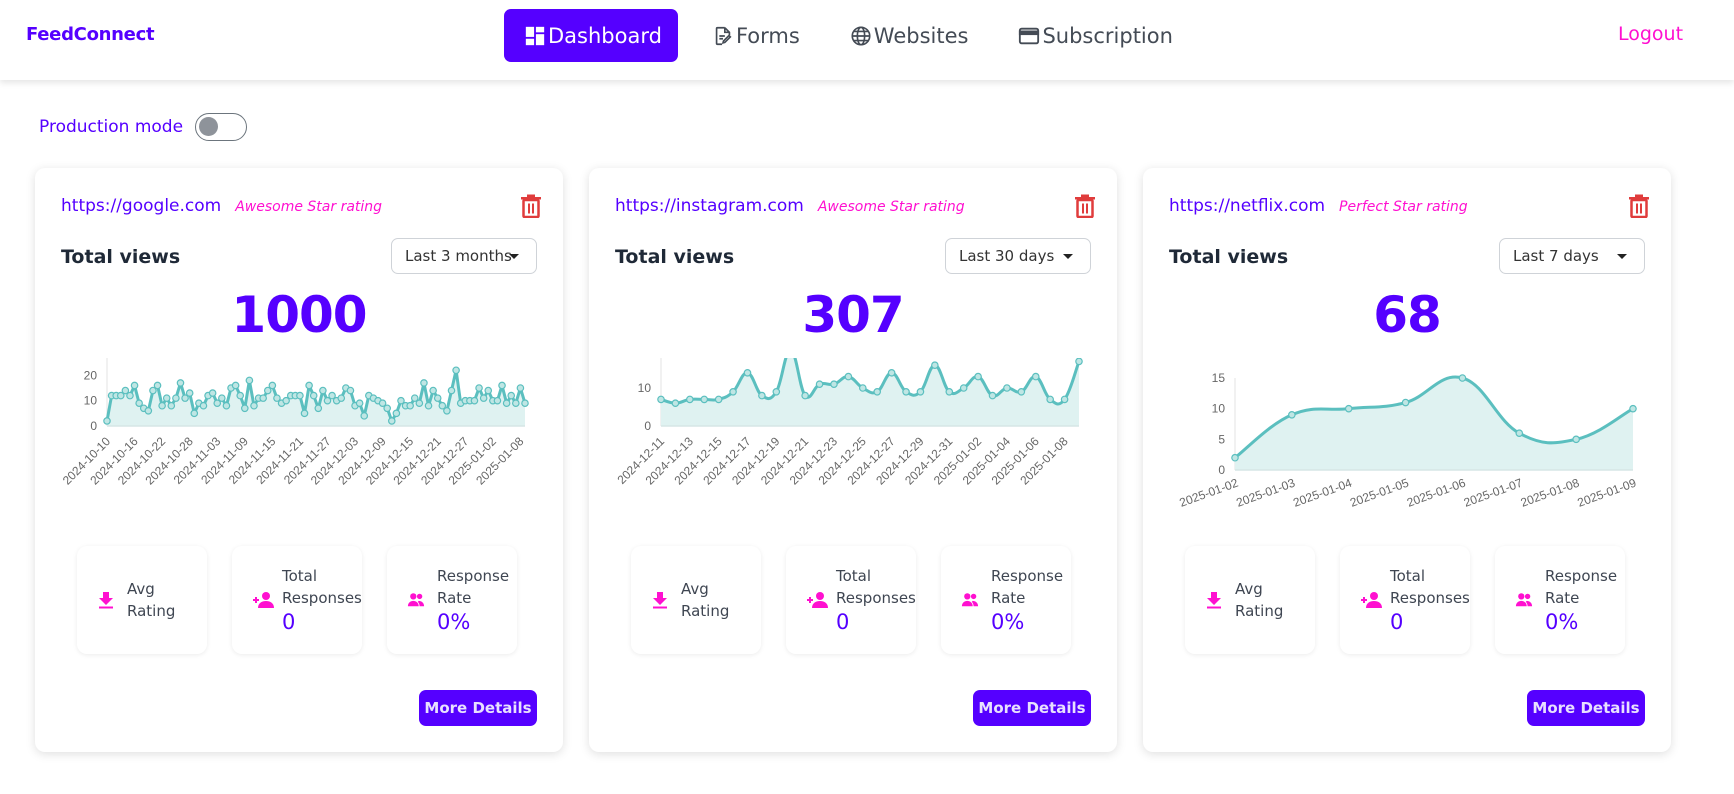 The height and width of the screenshot is (794, 1734). What do you see at coordinates (1093, 35) in the screenshot?
I see `nav-subscription: Subscription` at bounding box center [1093, 35].